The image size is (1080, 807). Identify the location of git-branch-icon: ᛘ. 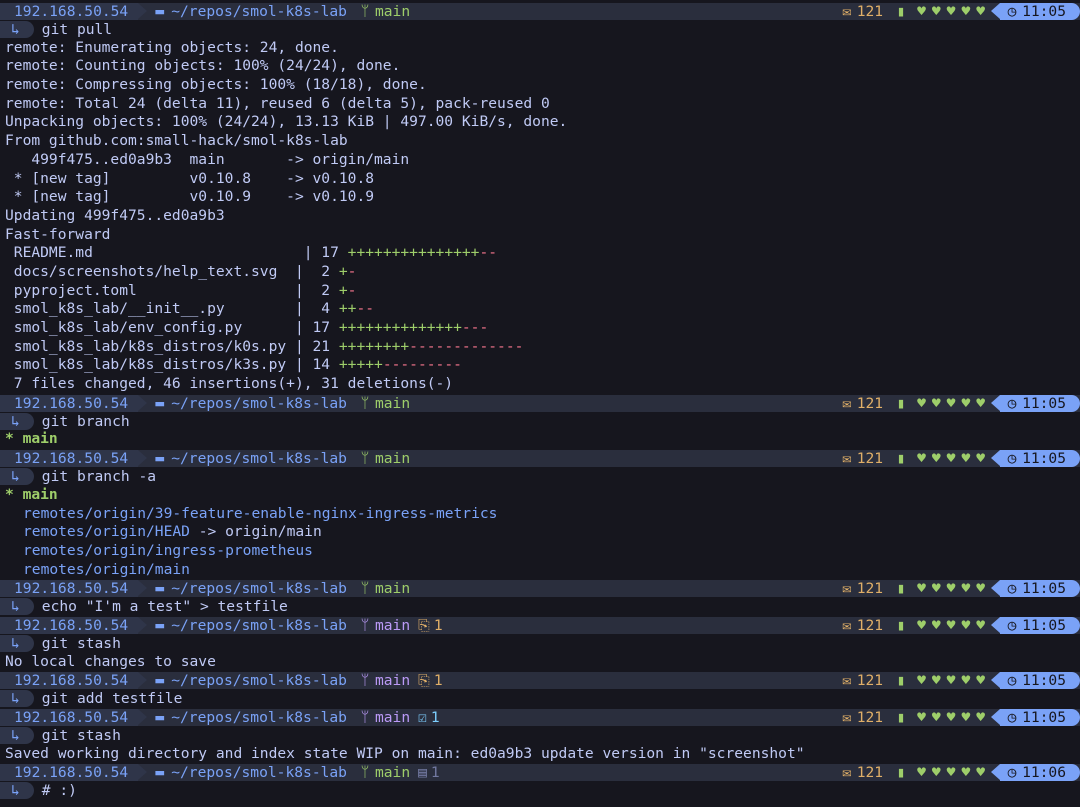
(365, 773).